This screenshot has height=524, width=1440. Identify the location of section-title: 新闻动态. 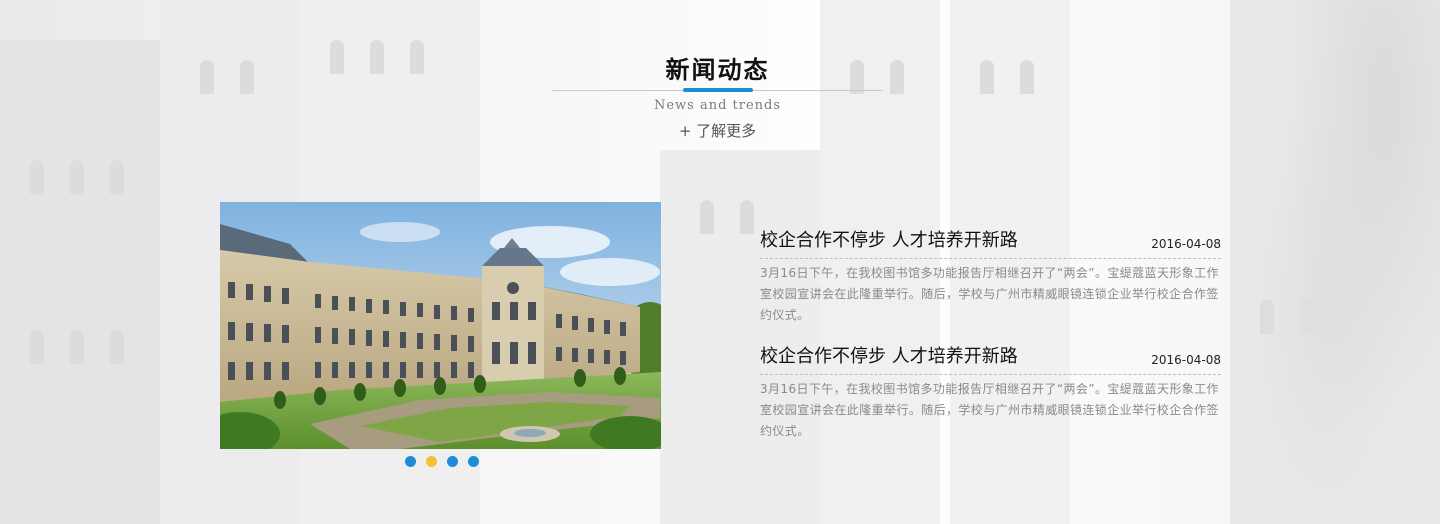
(717, 70).